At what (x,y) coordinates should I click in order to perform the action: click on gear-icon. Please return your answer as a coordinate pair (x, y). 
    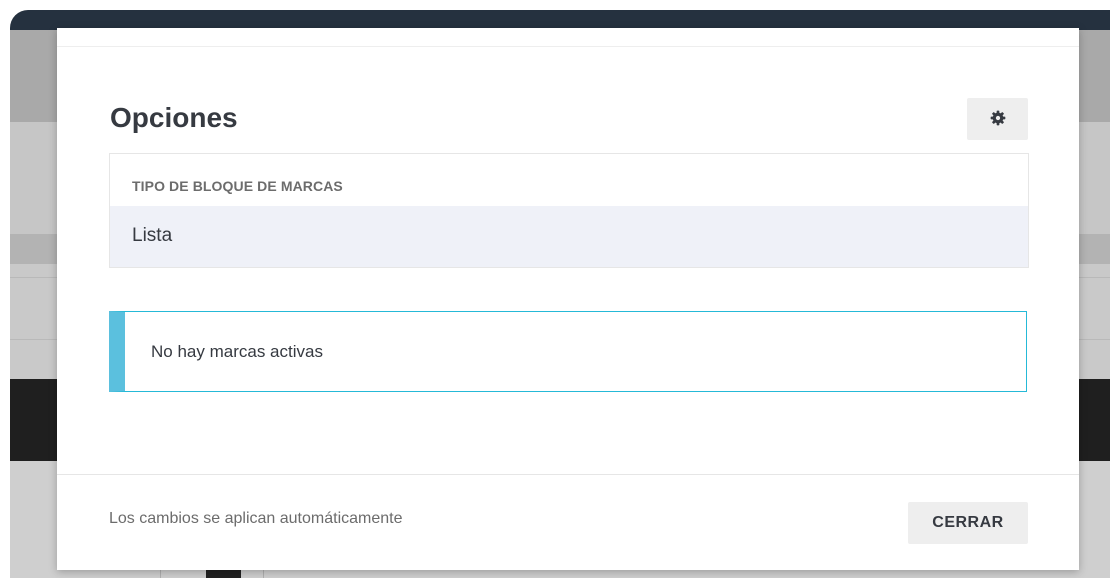
    Looking at the image, I should click on (998, 119).